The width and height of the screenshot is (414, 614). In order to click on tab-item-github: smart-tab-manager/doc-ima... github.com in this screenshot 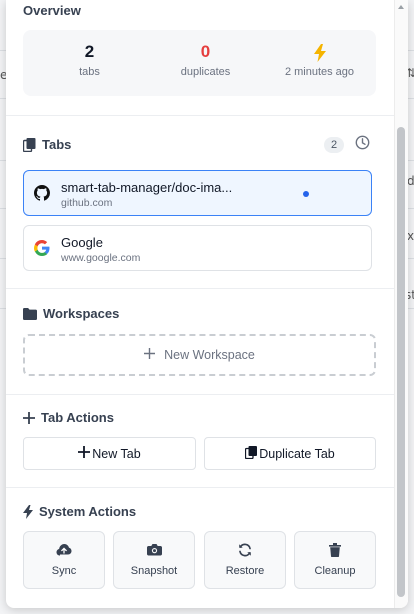, I will do `click(197, 193)`.